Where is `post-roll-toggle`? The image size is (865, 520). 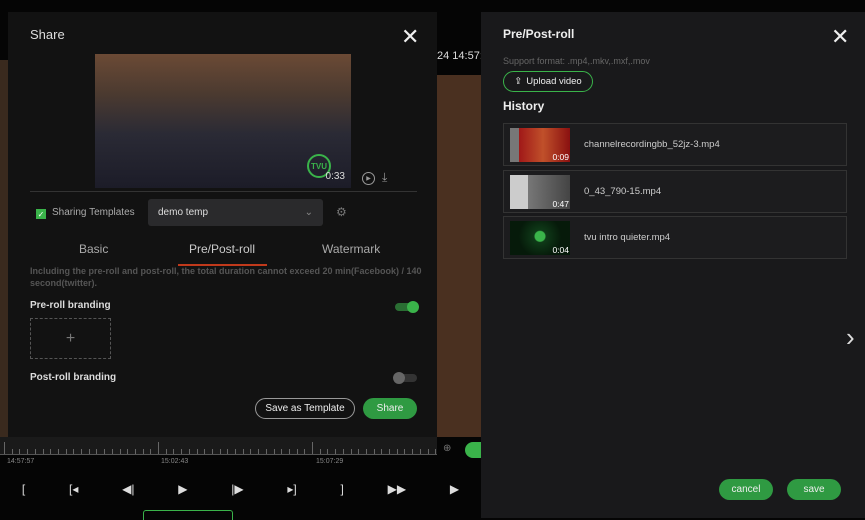 post-roll-toggle is located at coordinates (405, 378).